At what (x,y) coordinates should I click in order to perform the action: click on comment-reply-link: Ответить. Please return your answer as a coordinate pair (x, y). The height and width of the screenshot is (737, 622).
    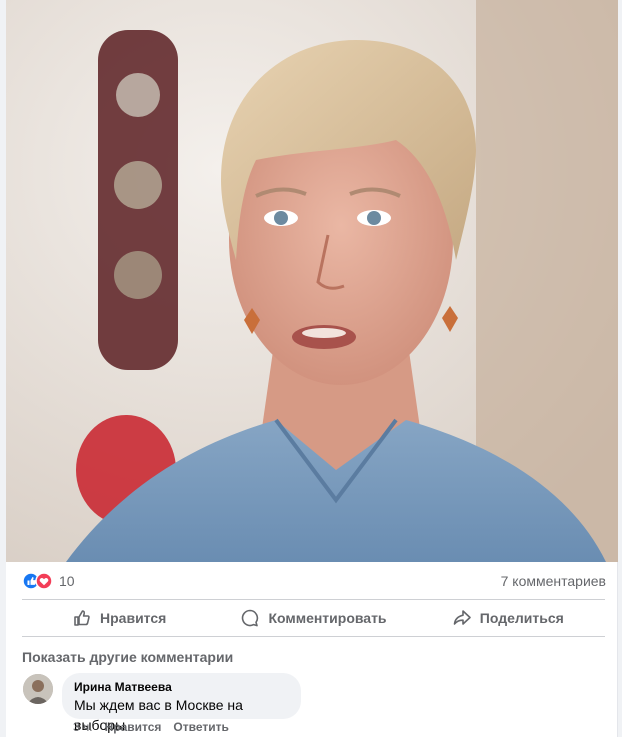
    Looking at the image, I should click on (200, 727).